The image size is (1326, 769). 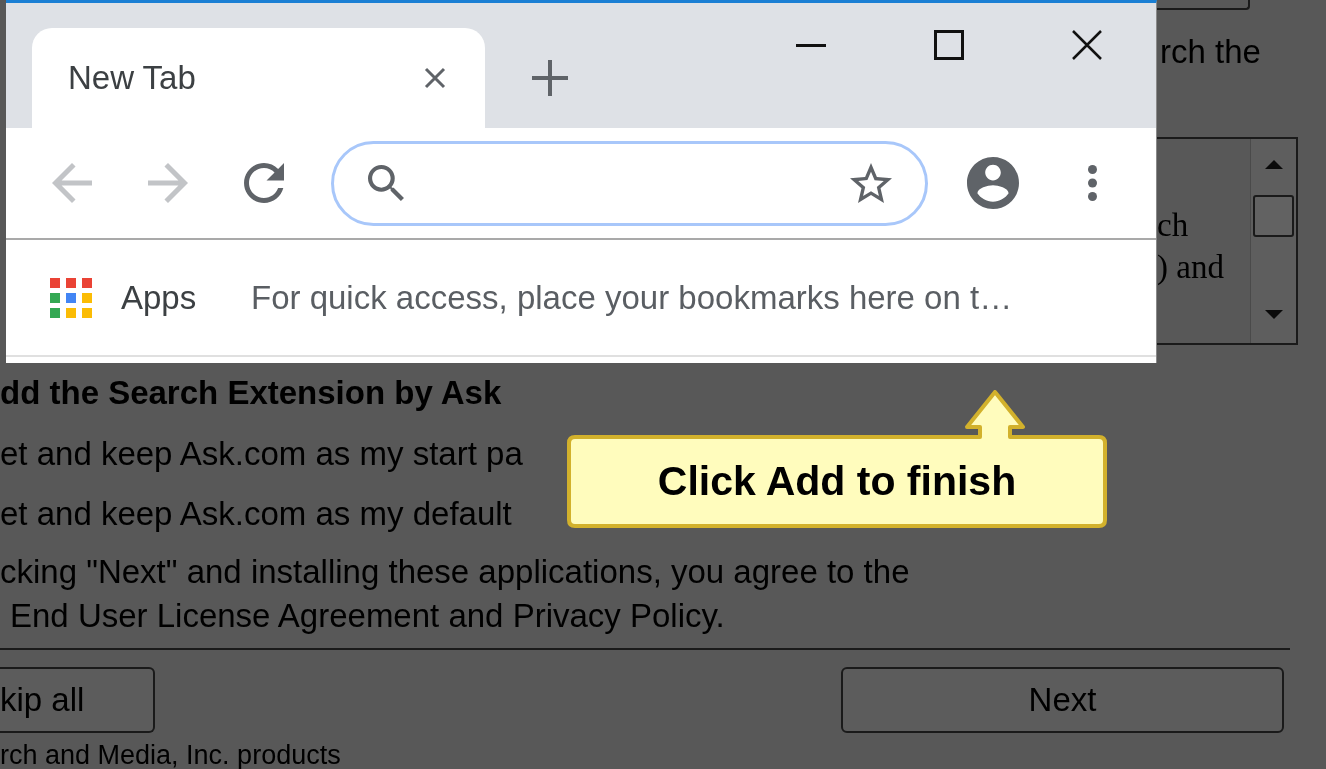 What do you see at coordinates (367, 616) in the screenshot?
I see `agreement-text: End User License Agreement and Privacy Policy.` at bounding box center [367, 616].